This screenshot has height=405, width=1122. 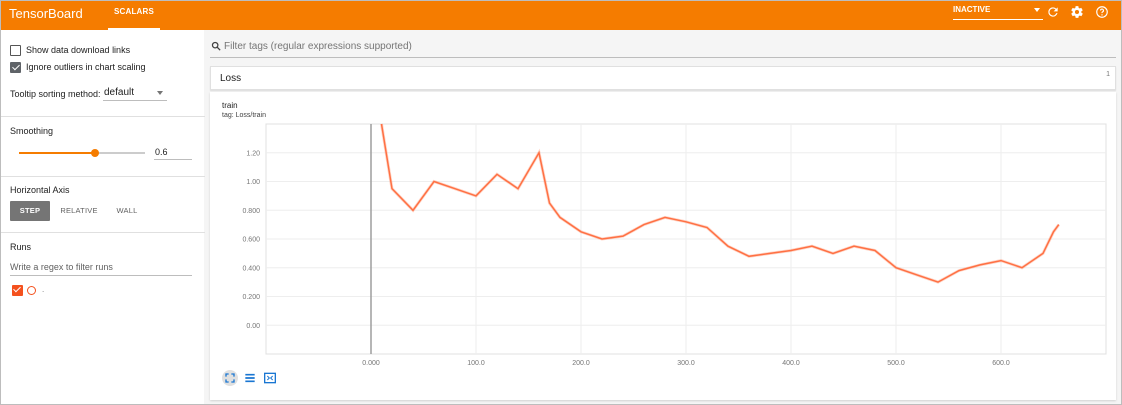 I want to click on smoothing-label: Smoothing, so click(x=32, y=131).